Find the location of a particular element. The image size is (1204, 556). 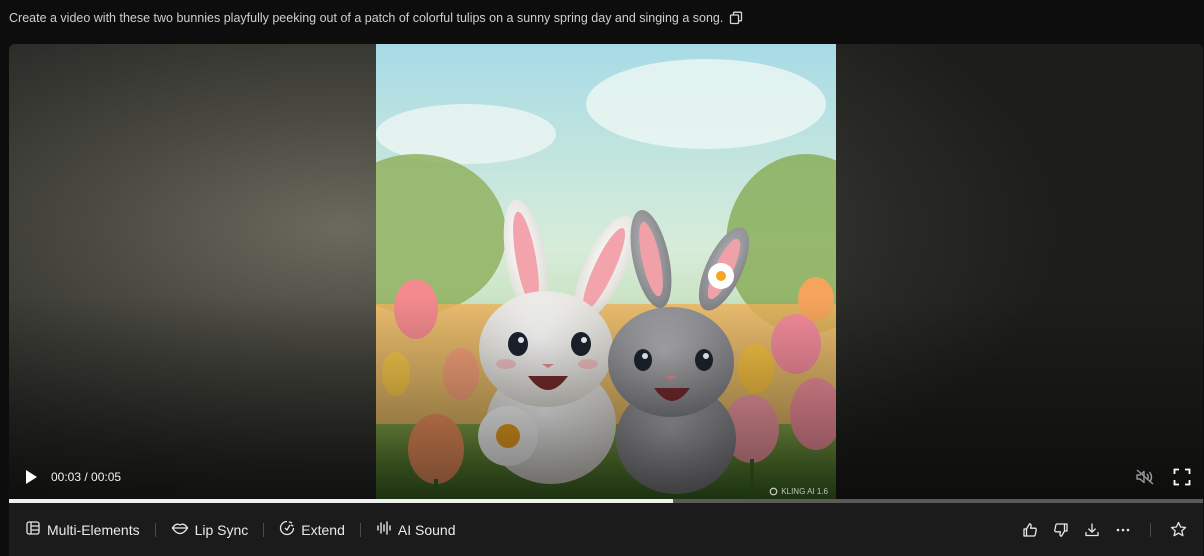

daisy-flower is located at coordinates (508, 436).